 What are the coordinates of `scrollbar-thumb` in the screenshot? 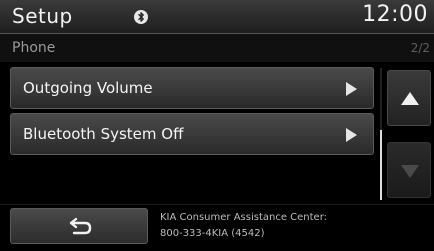 It's located at (381, 165).